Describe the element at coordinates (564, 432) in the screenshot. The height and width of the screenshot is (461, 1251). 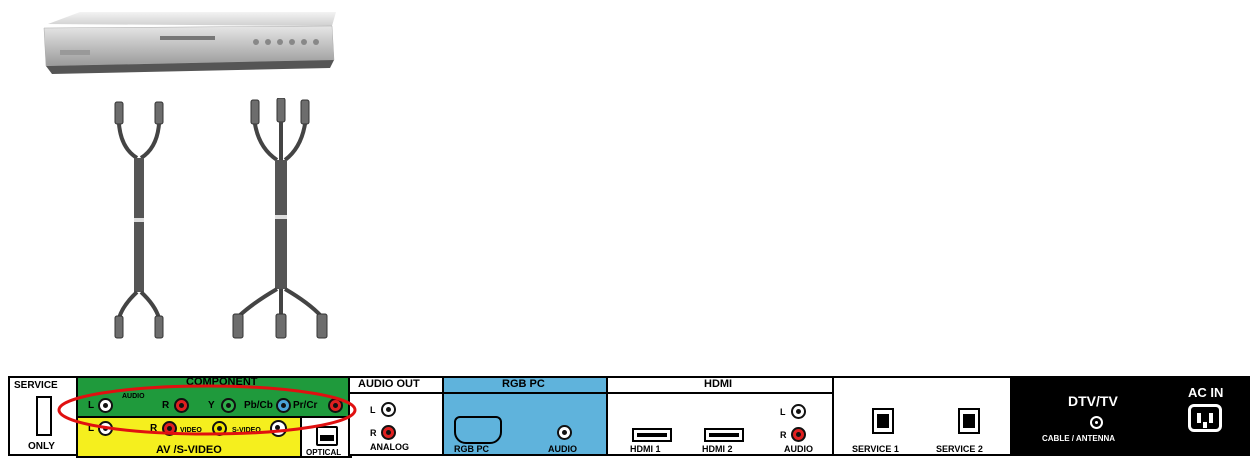
I see `rgb-audio-jack` at that location.